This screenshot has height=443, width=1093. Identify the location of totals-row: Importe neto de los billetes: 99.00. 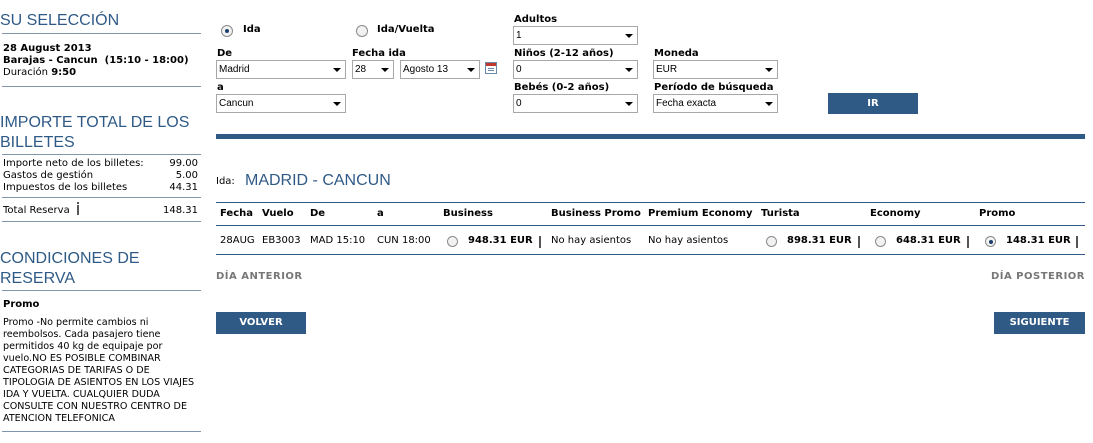
(99, 164).